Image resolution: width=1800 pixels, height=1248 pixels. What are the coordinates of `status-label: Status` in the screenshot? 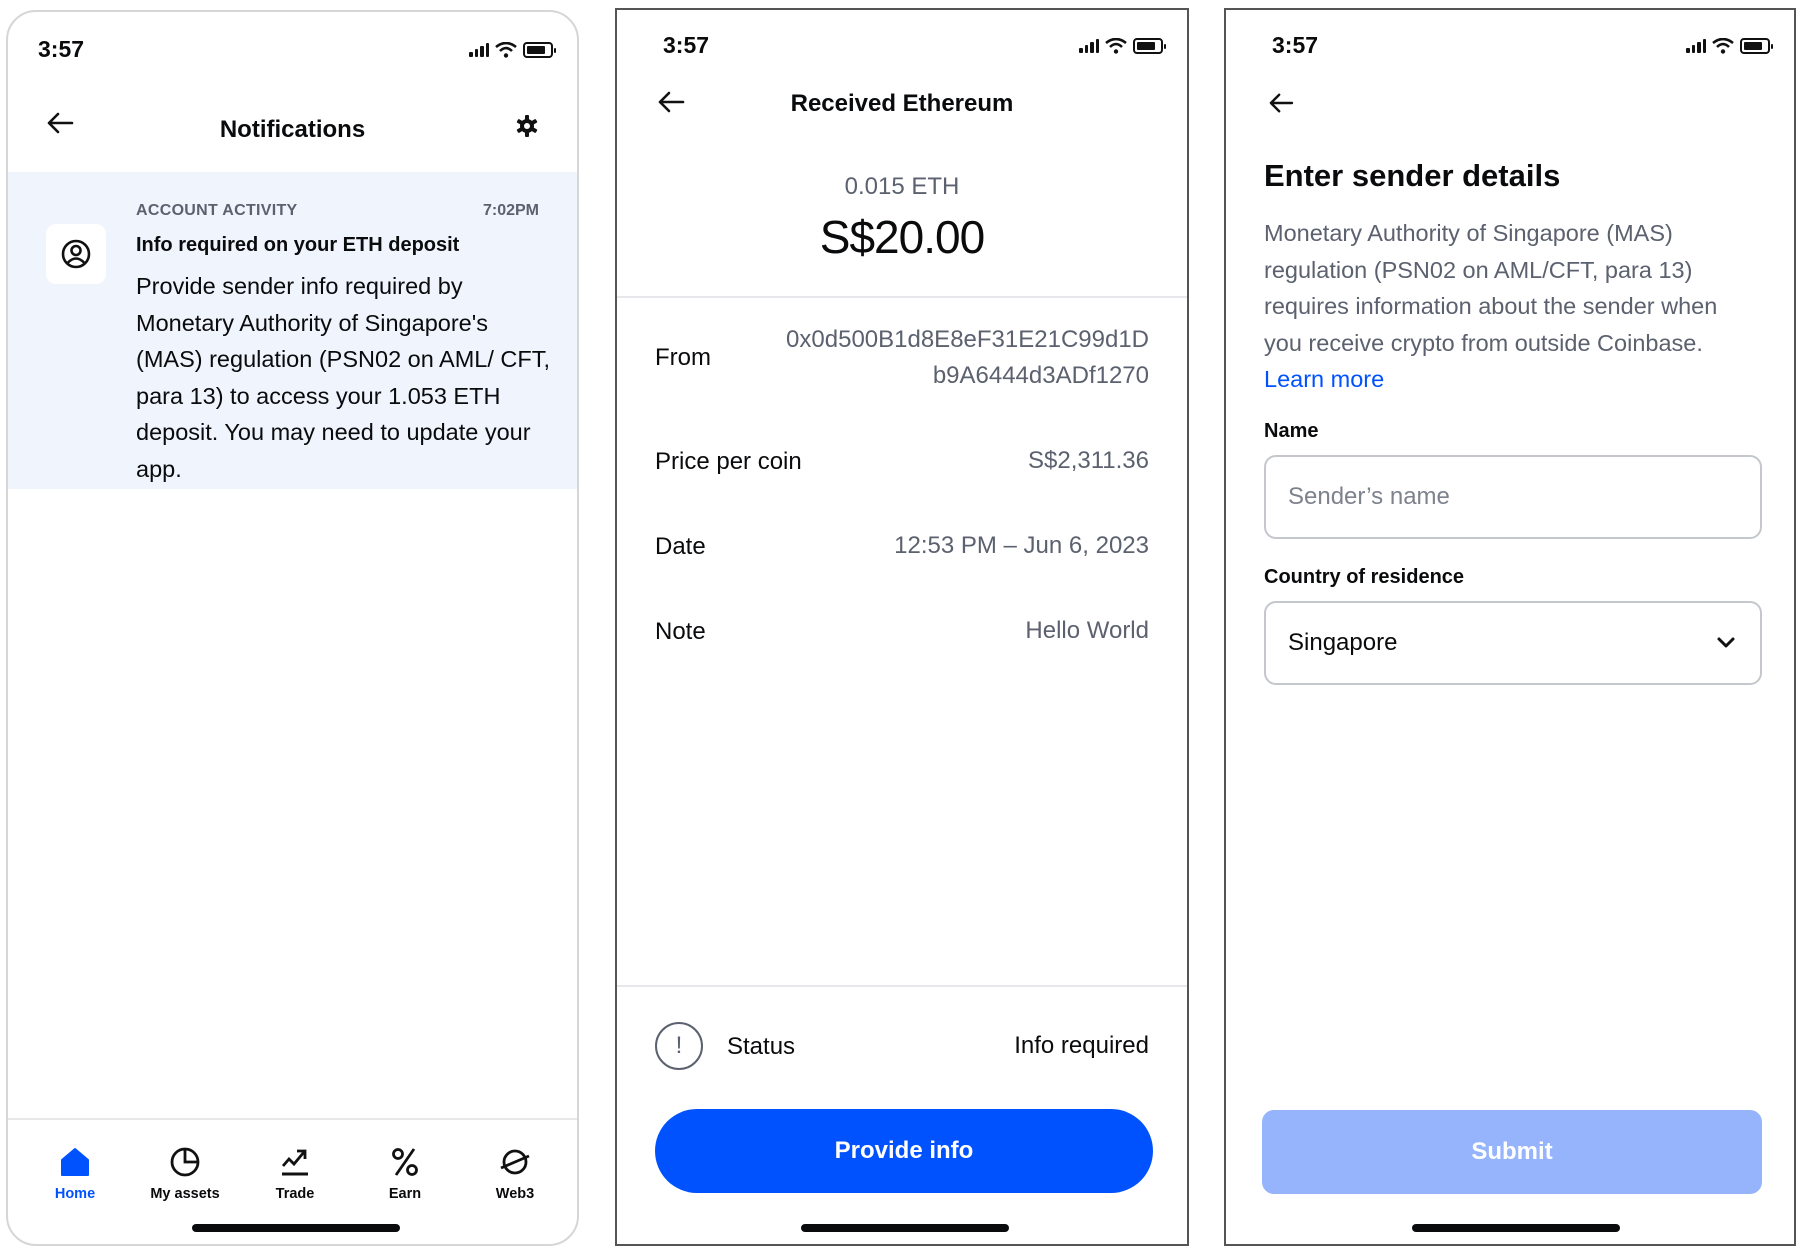 It's located at (761, 1046).